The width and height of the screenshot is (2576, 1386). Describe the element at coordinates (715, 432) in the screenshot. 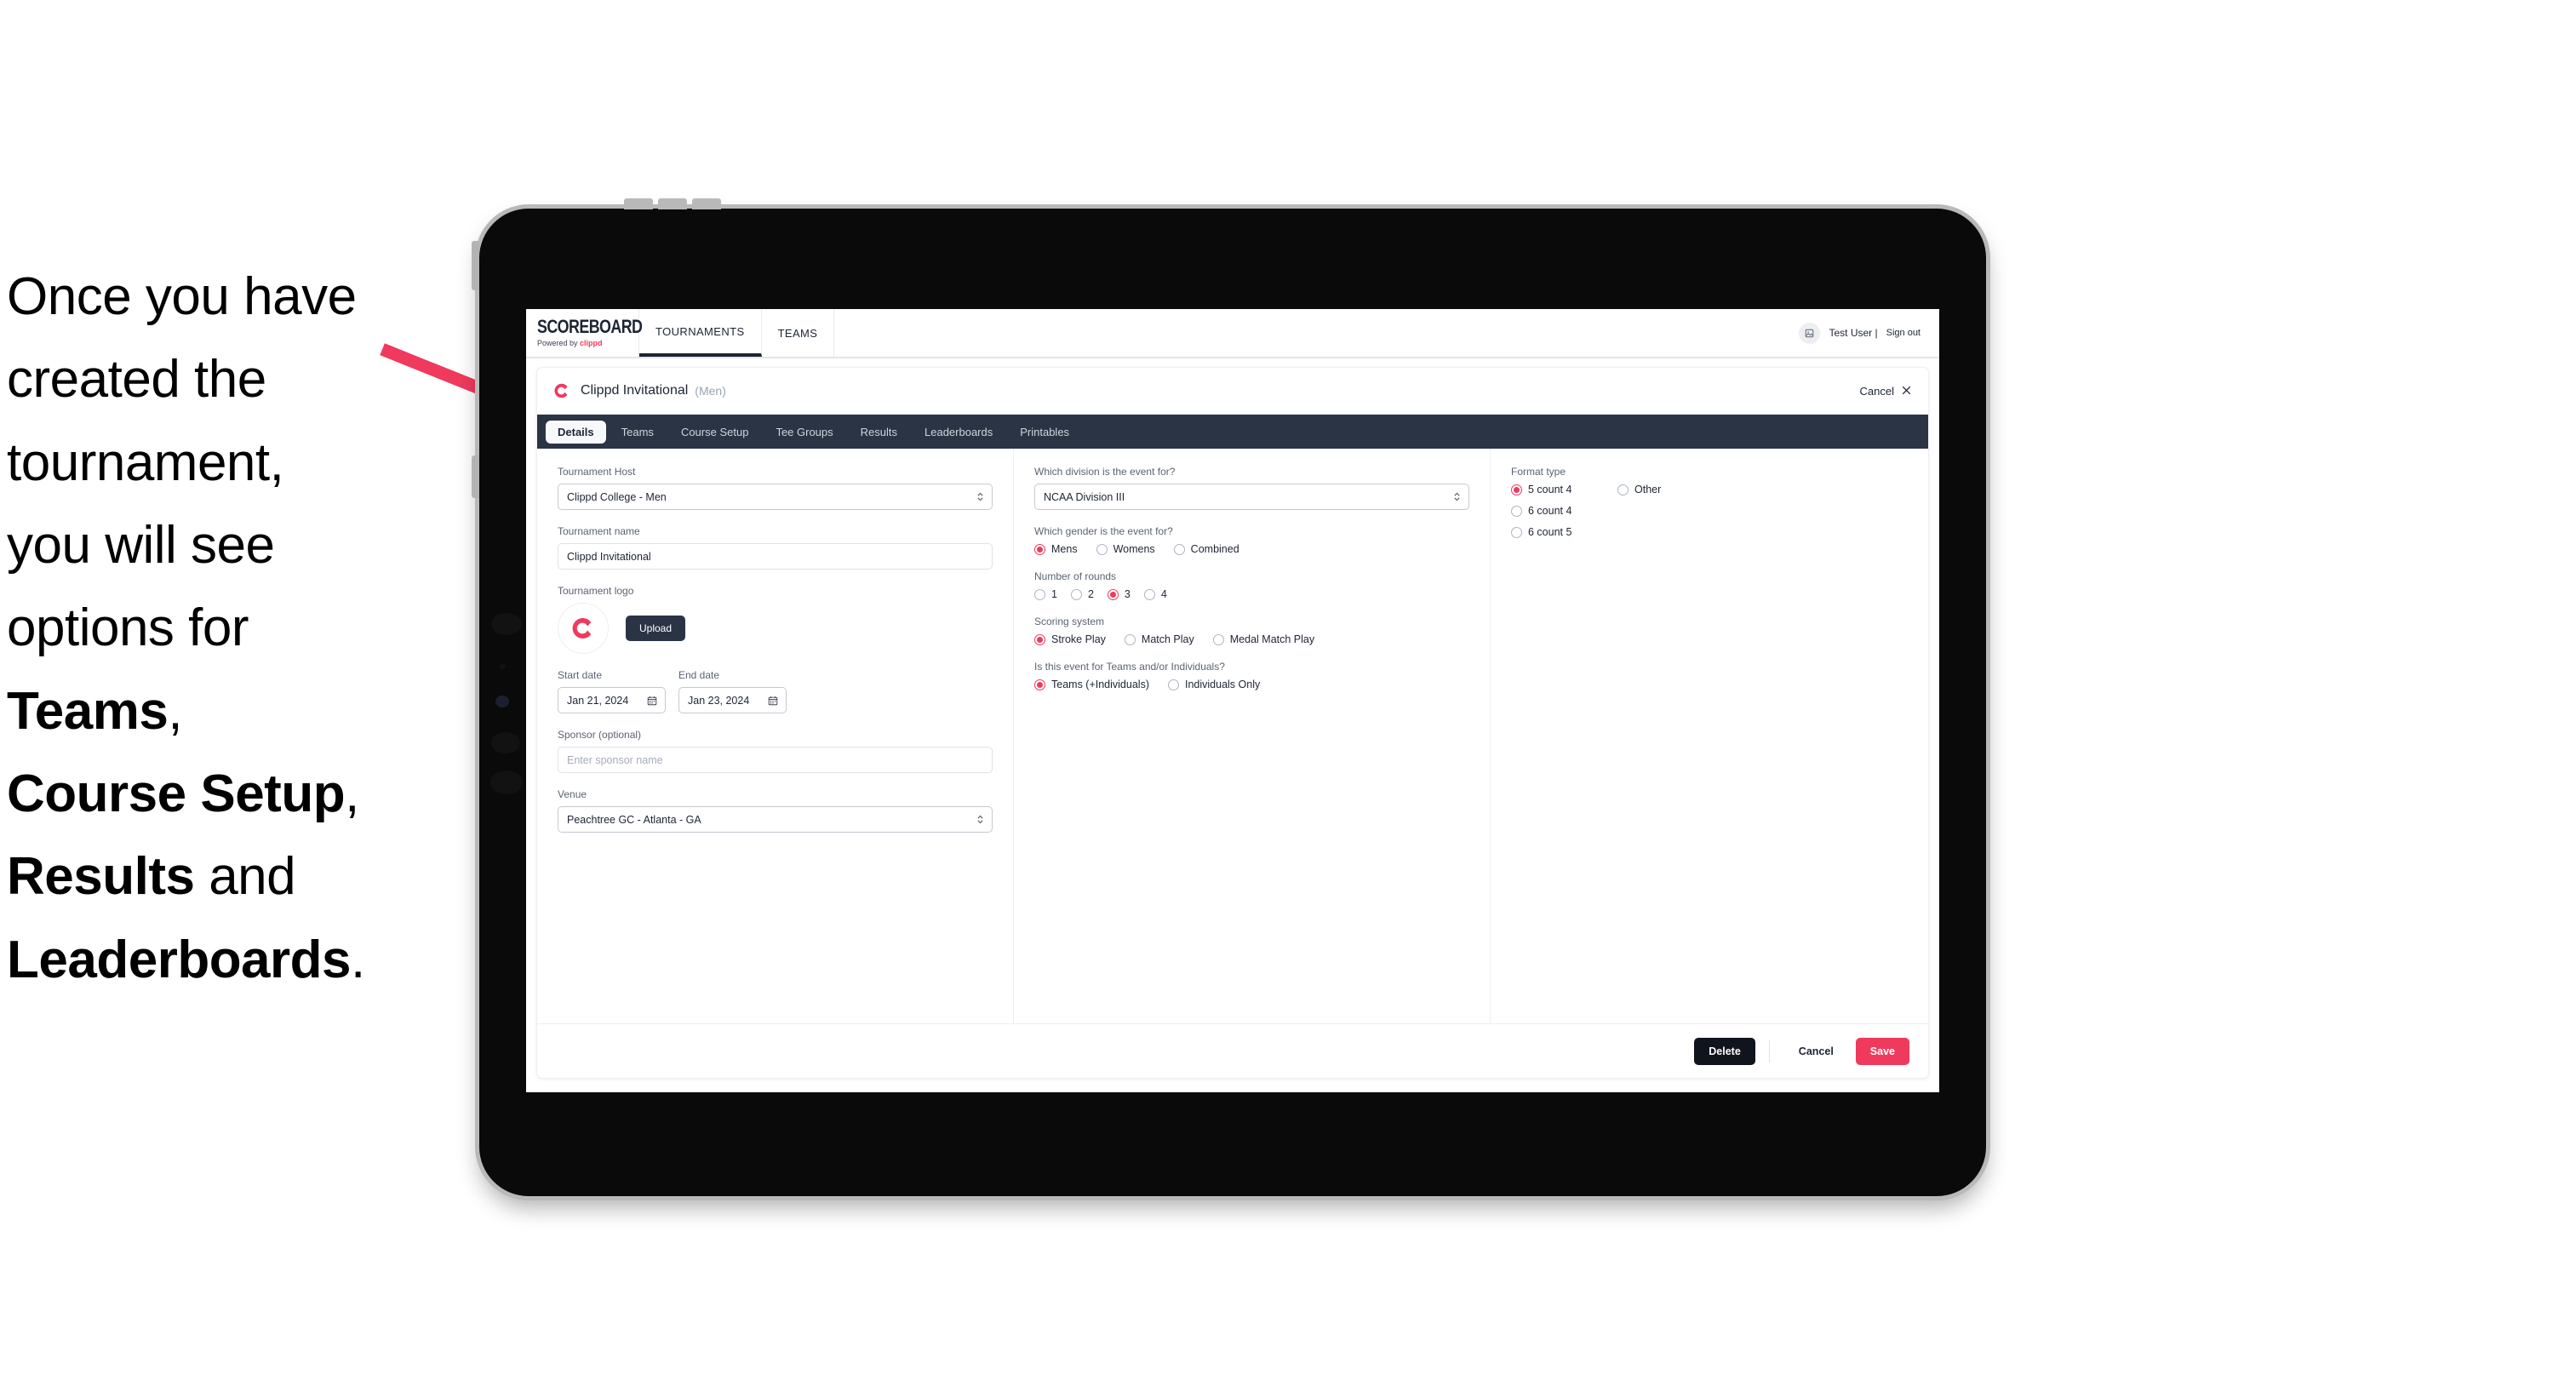

I see `tab-course-setup: Course Setup` at that location.